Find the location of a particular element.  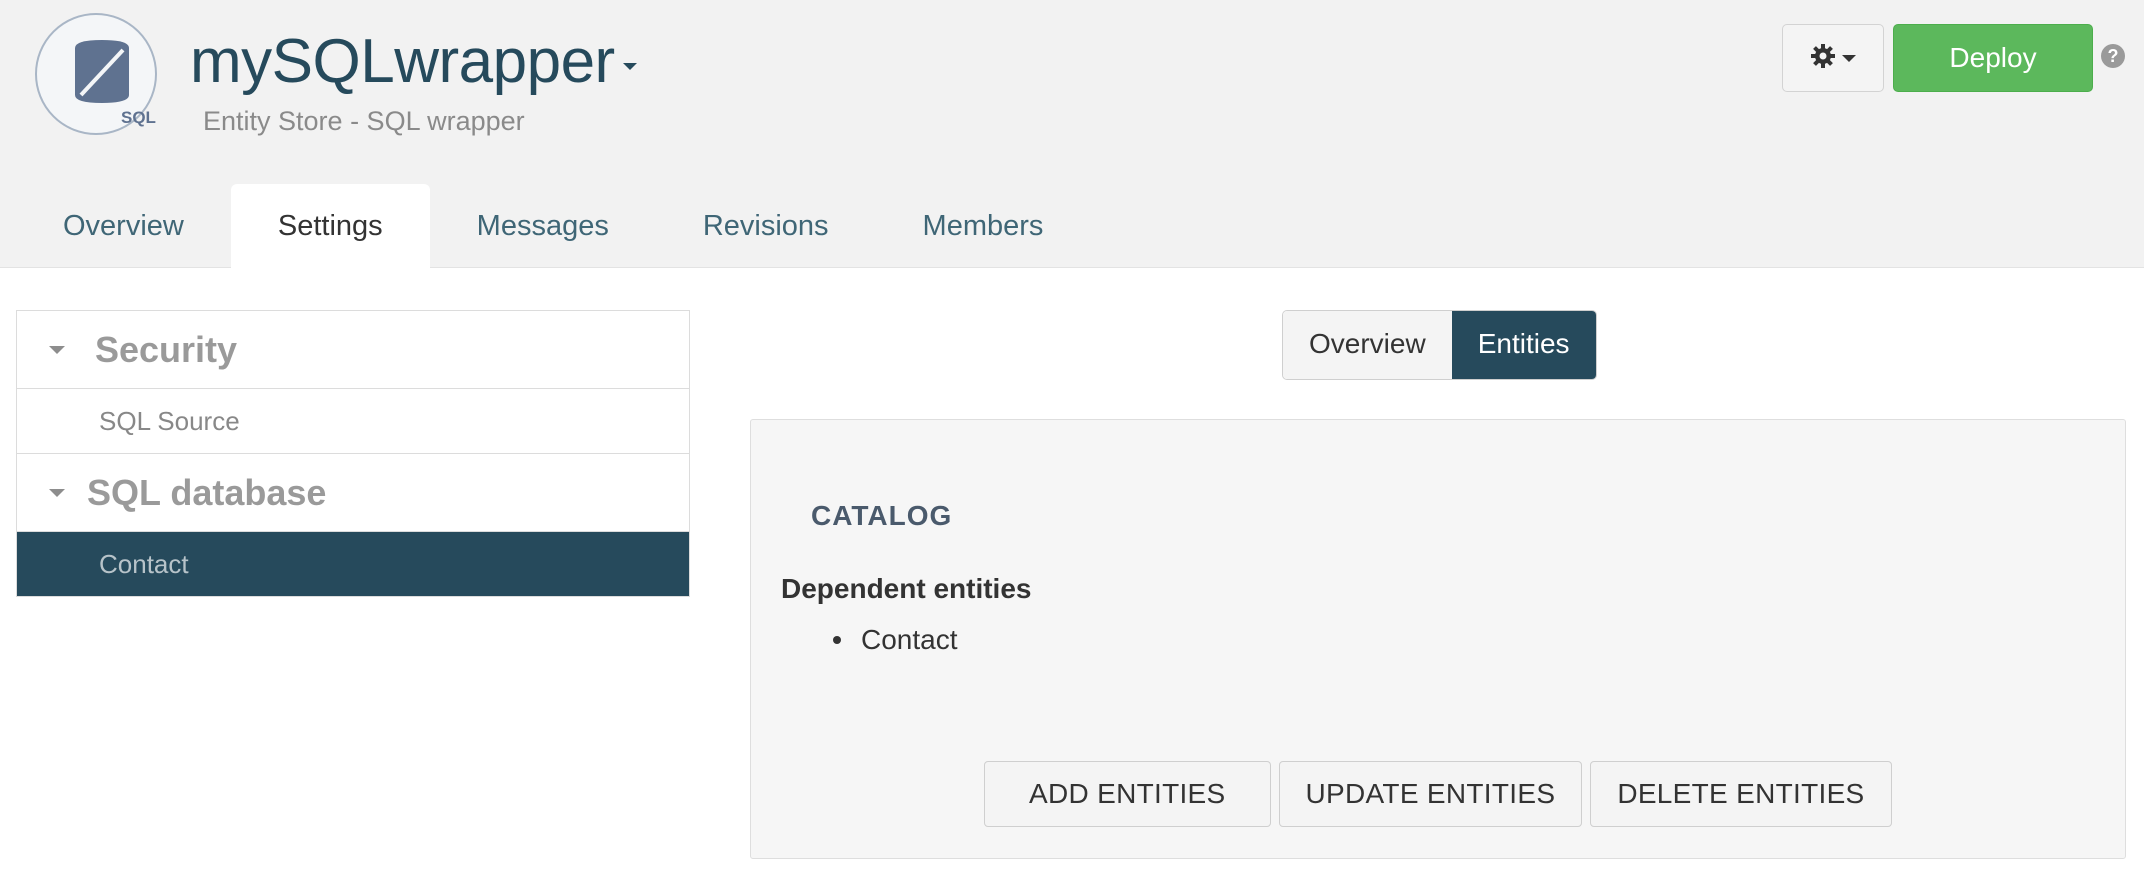

add-entities-button: ADD ENTITIES is located at coordinates (1127, 794).